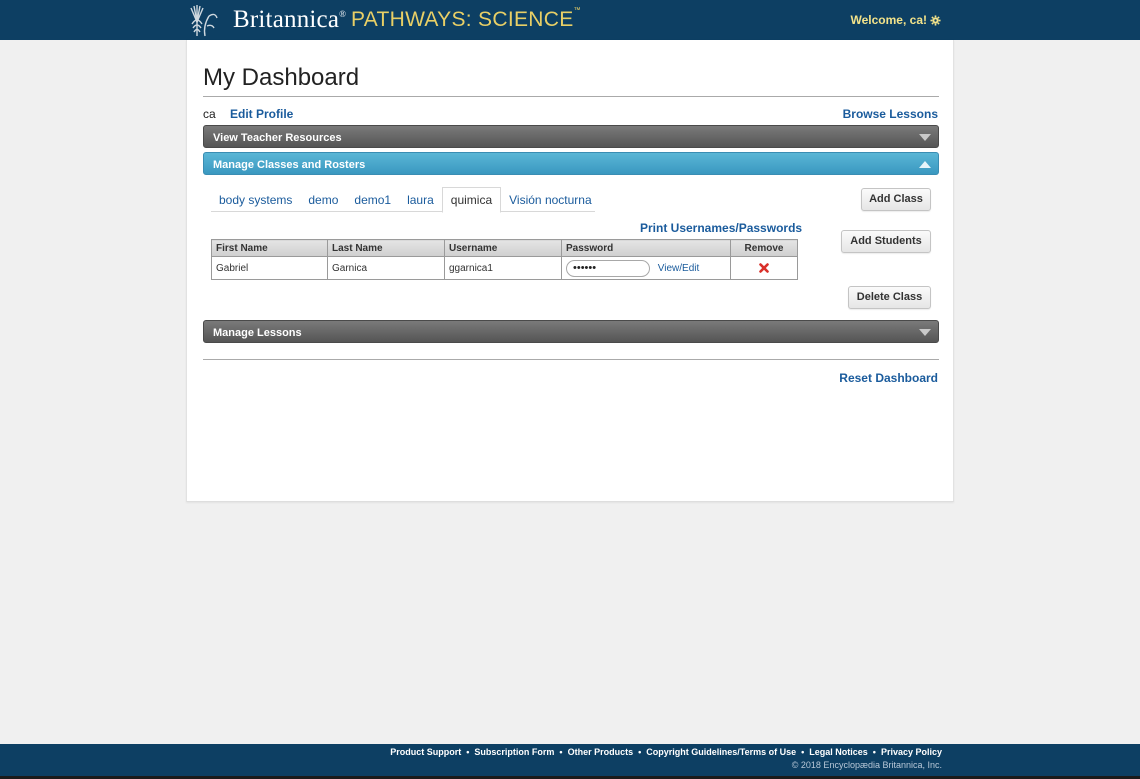 The height and width of the screenshot is (779, 1140). I want to click on add-students-button: Add Students, so click(886, 241).